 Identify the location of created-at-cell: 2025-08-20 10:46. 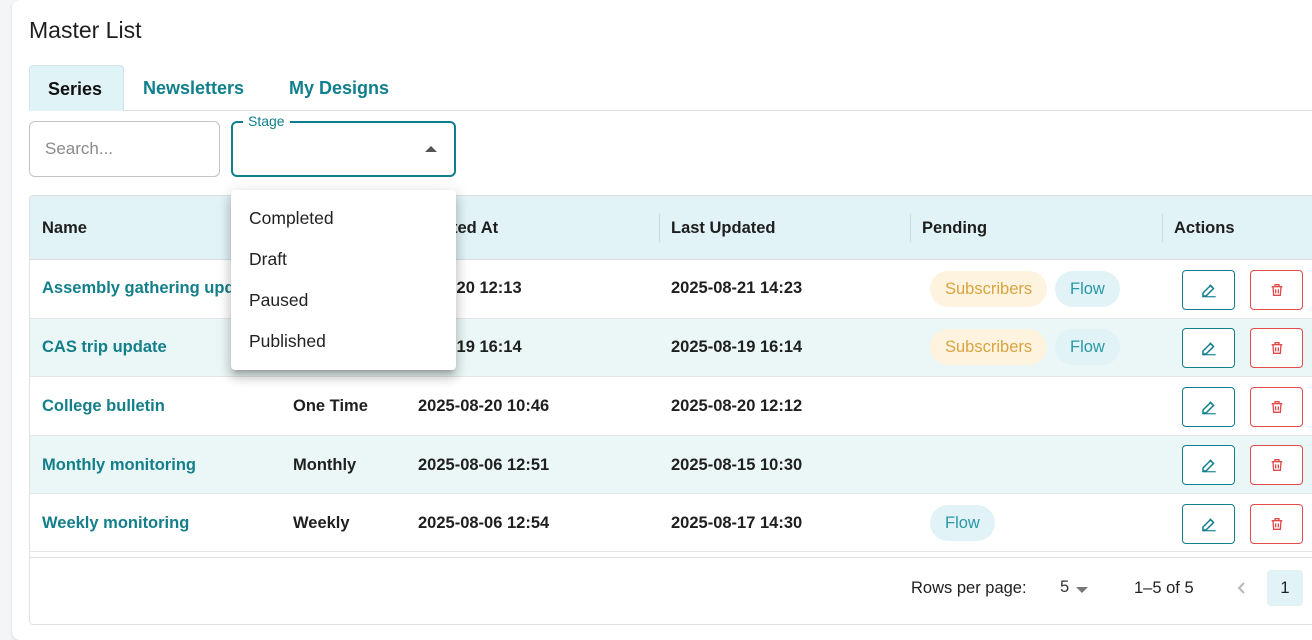
(484, 406).